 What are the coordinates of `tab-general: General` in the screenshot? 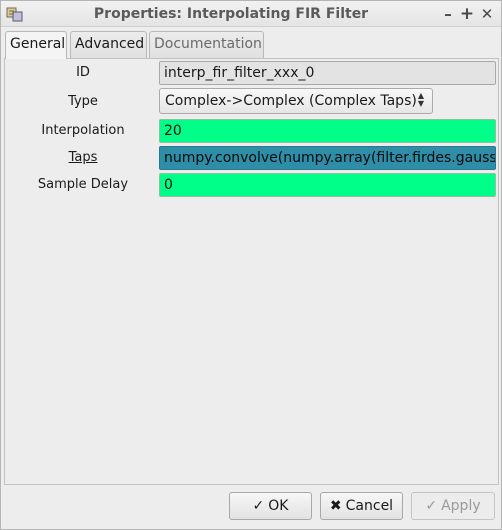 It's located at (36, 45).